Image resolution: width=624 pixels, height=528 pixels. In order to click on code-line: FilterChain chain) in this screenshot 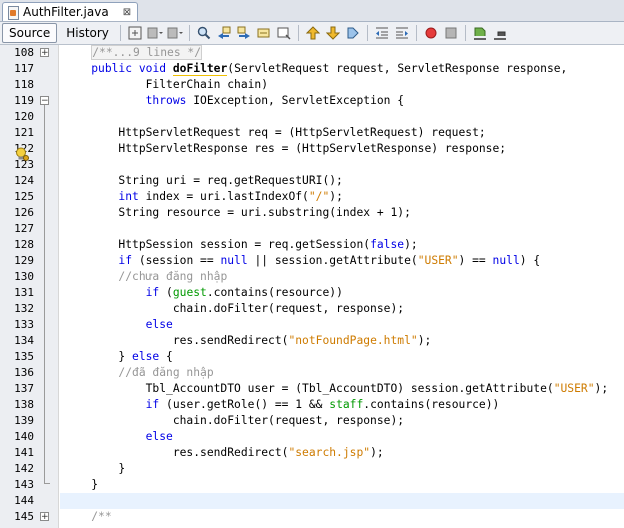, I will do `click(342, 85)`.